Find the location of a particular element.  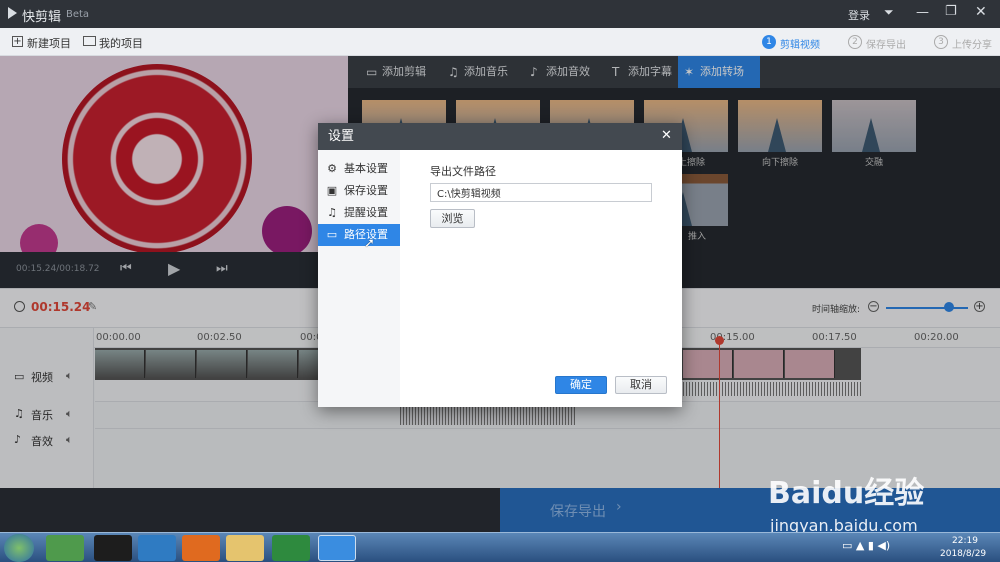

taskbar-app-kuaijianji is located at coordinates (337, 548).